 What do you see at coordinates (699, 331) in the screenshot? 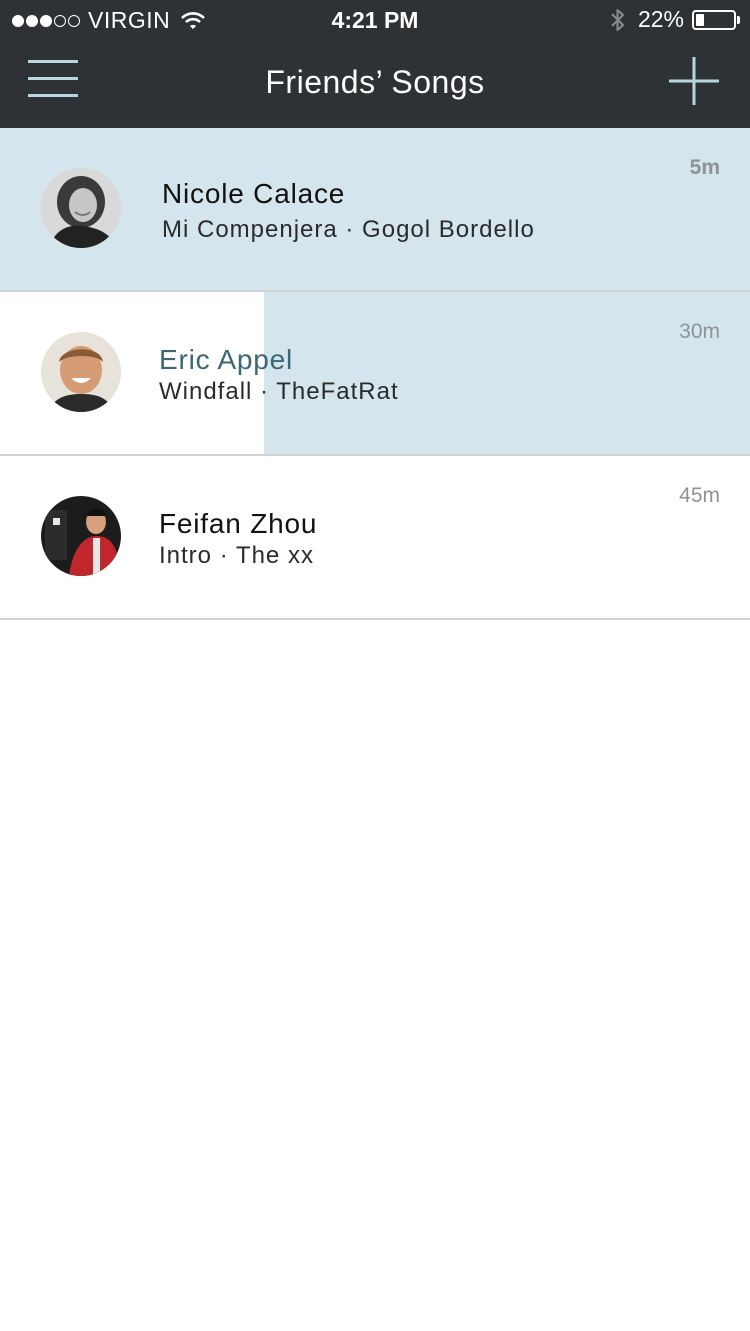
I see `time-ago: 30m` at bounding box center [699, 331].